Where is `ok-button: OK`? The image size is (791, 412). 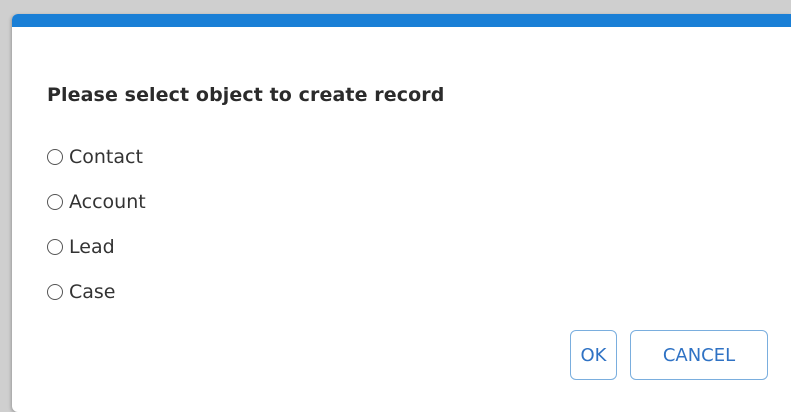
ok-button: OK is located at coordinates (593, 355).